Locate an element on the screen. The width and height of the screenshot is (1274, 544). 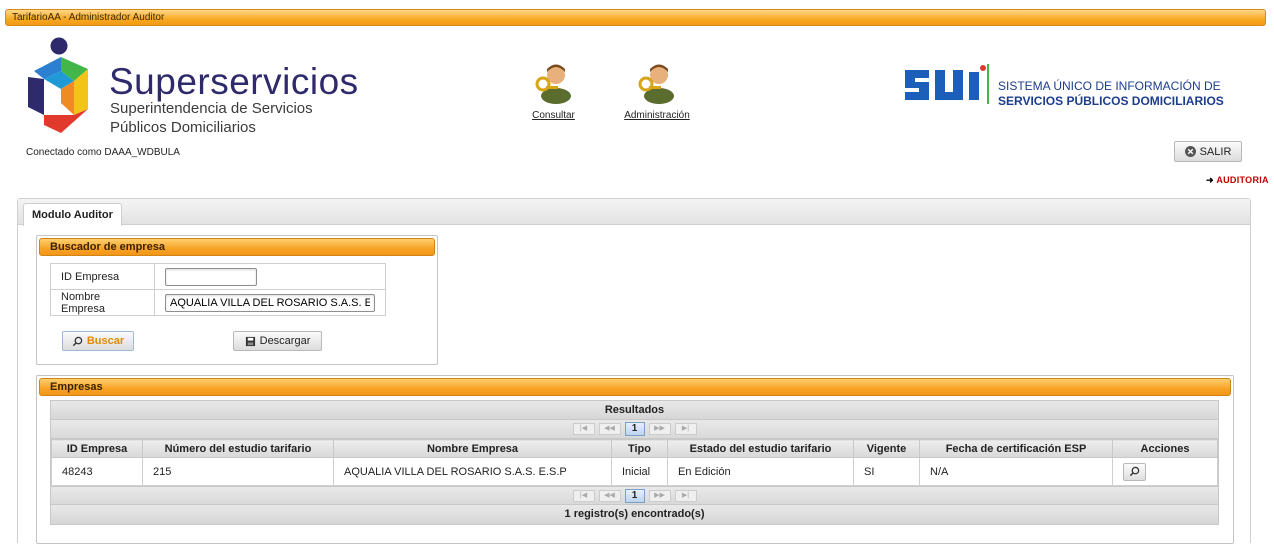
sui-emblem-icon is located at coordinates (947, 84).